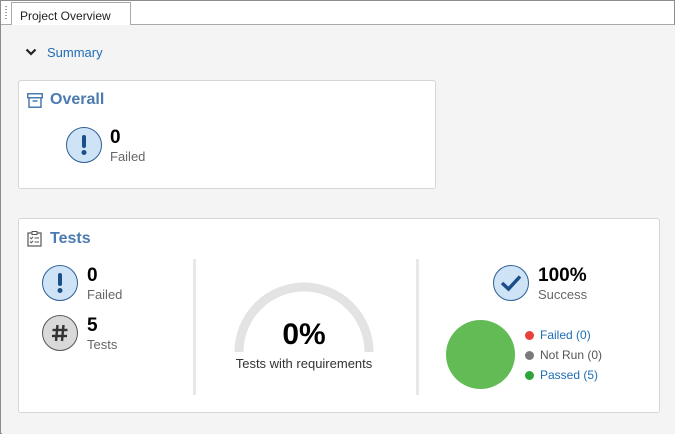 Image resolution: width=675 pixels, height=434 pixels. I want to click on tests-total-icon, so click(60, 333).